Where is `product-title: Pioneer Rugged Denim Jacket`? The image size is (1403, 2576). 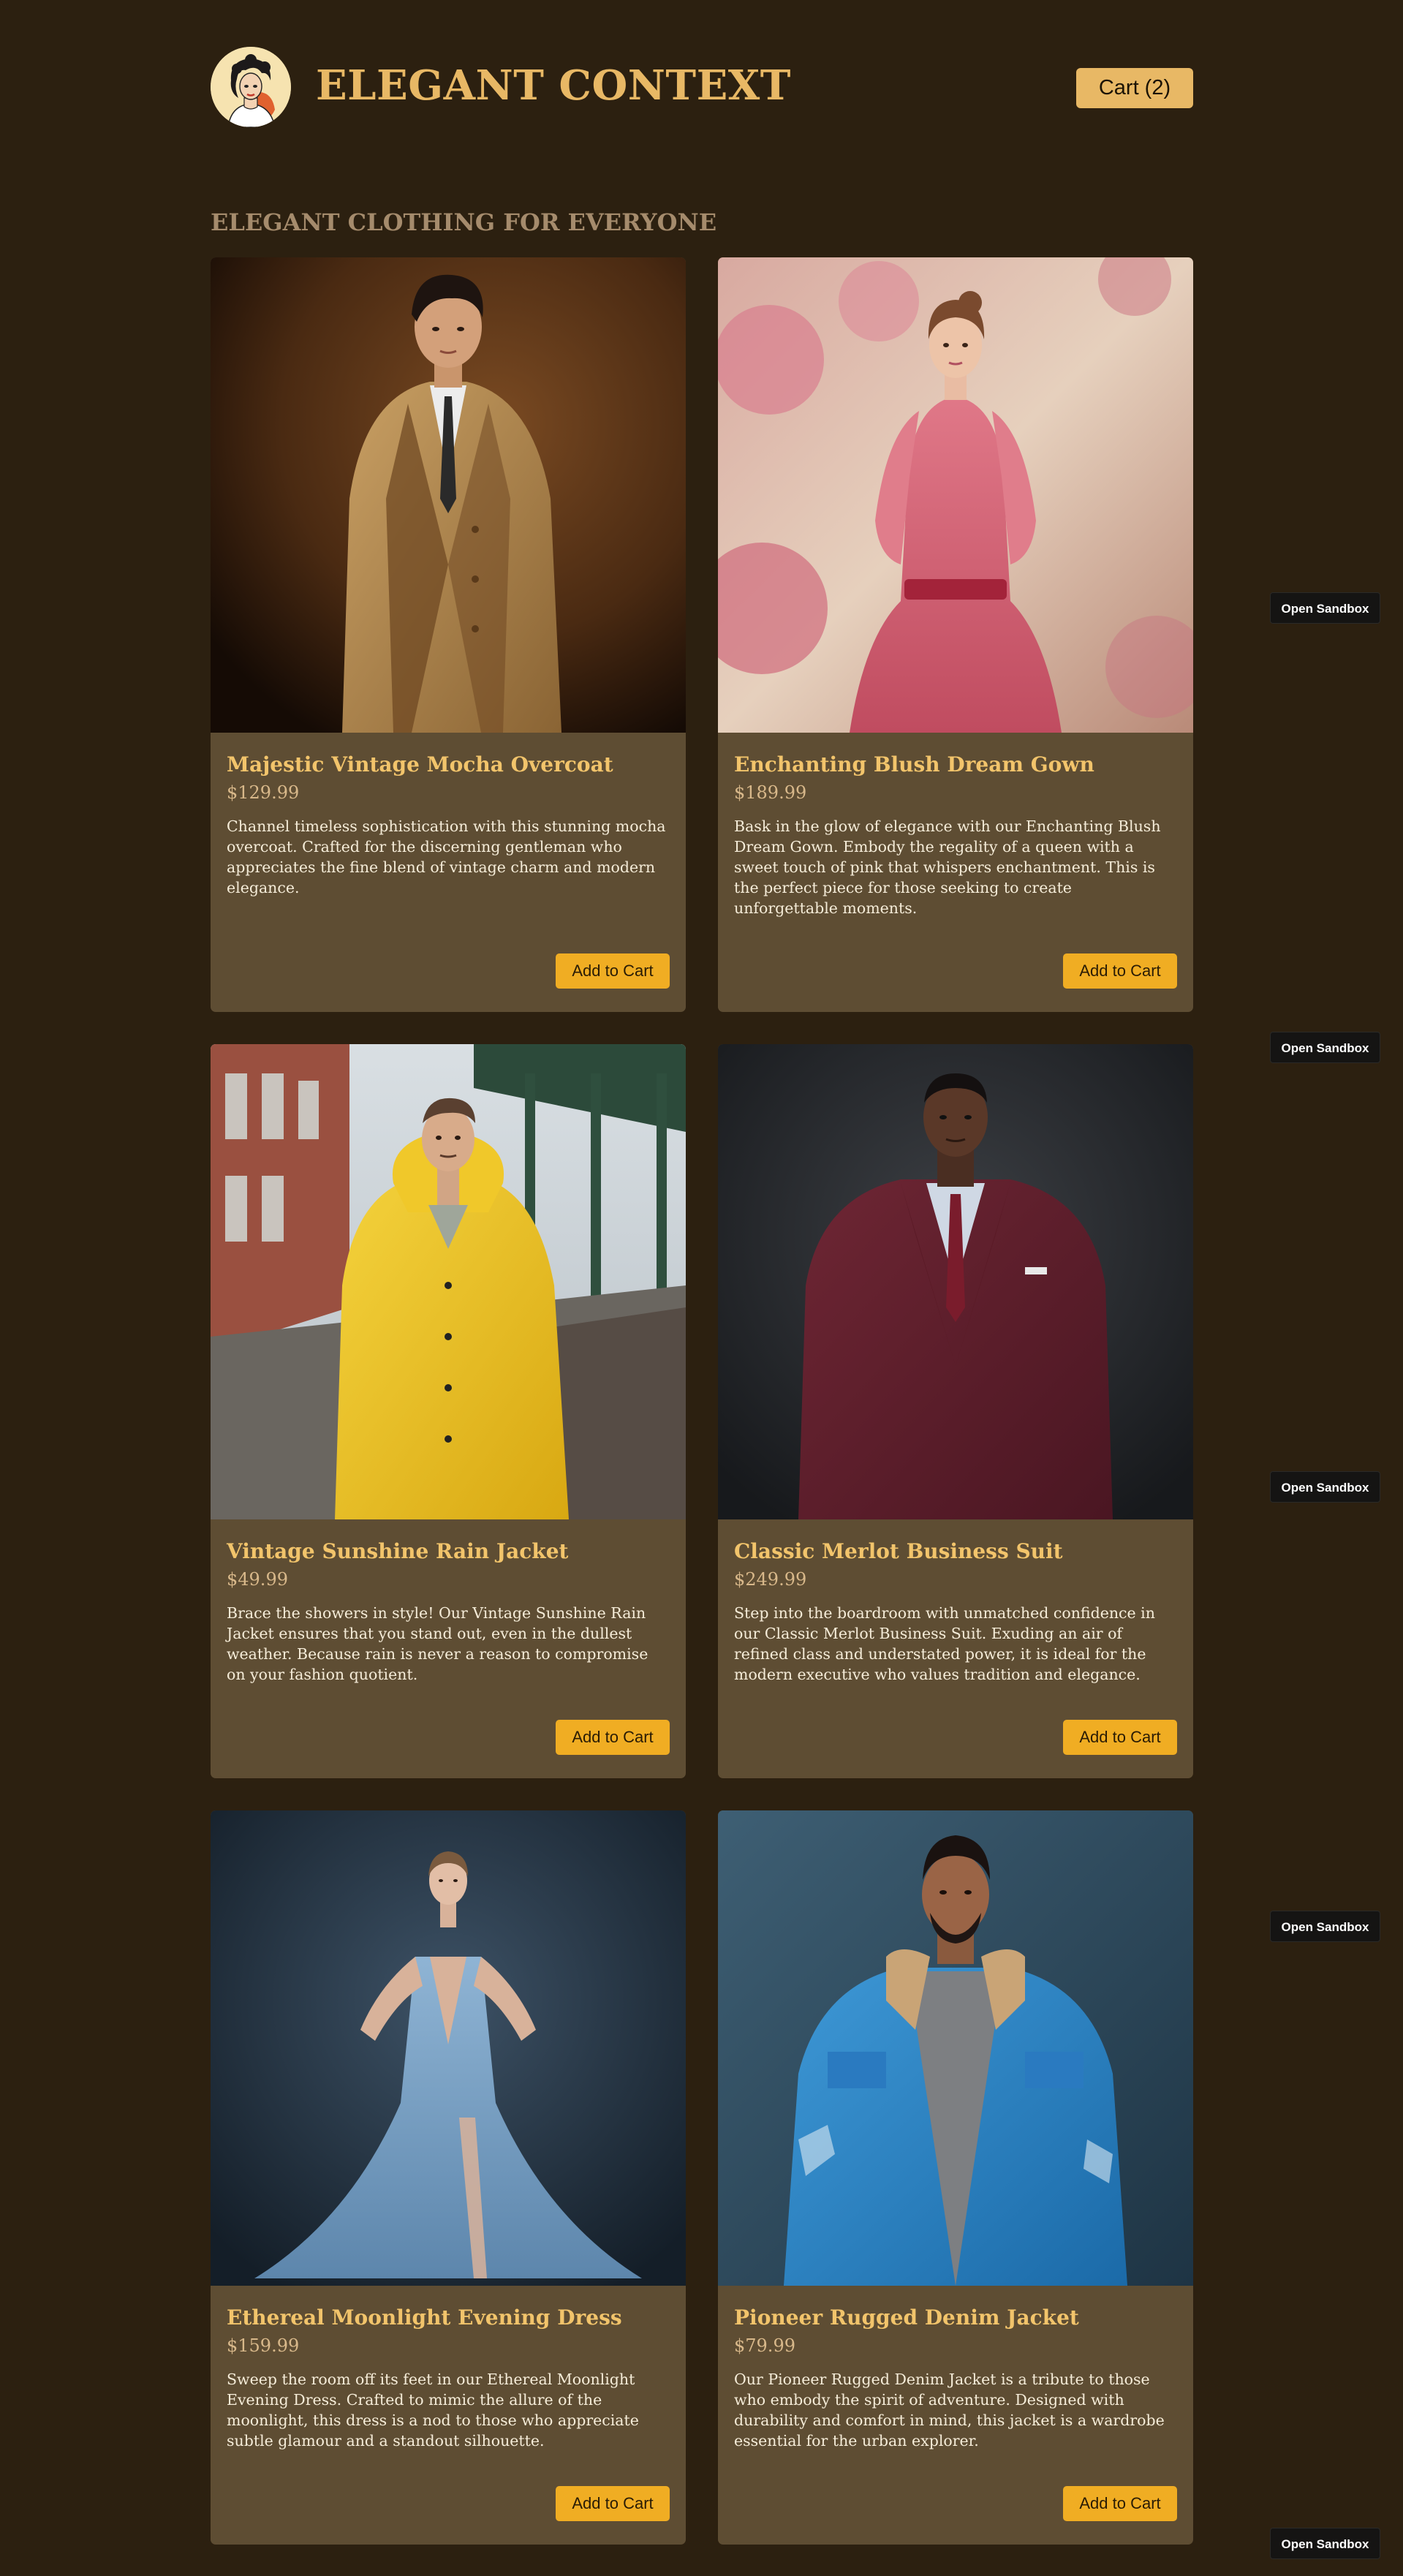 product-title: Pioneer Rugged Denim Jacket is located at coordinates (907, 2317).